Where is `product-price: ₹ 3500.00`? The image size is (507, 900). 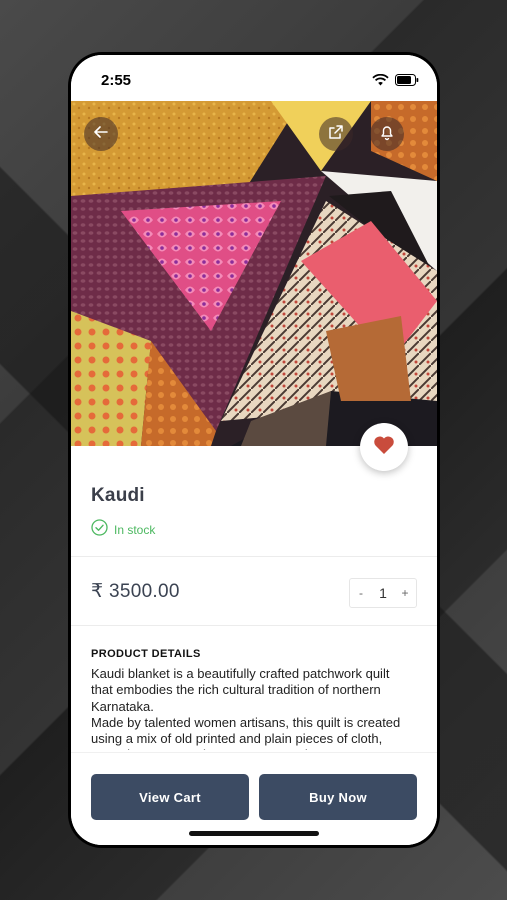 product-price: ₹ 3500.00 is located at coordinates (135, 591).